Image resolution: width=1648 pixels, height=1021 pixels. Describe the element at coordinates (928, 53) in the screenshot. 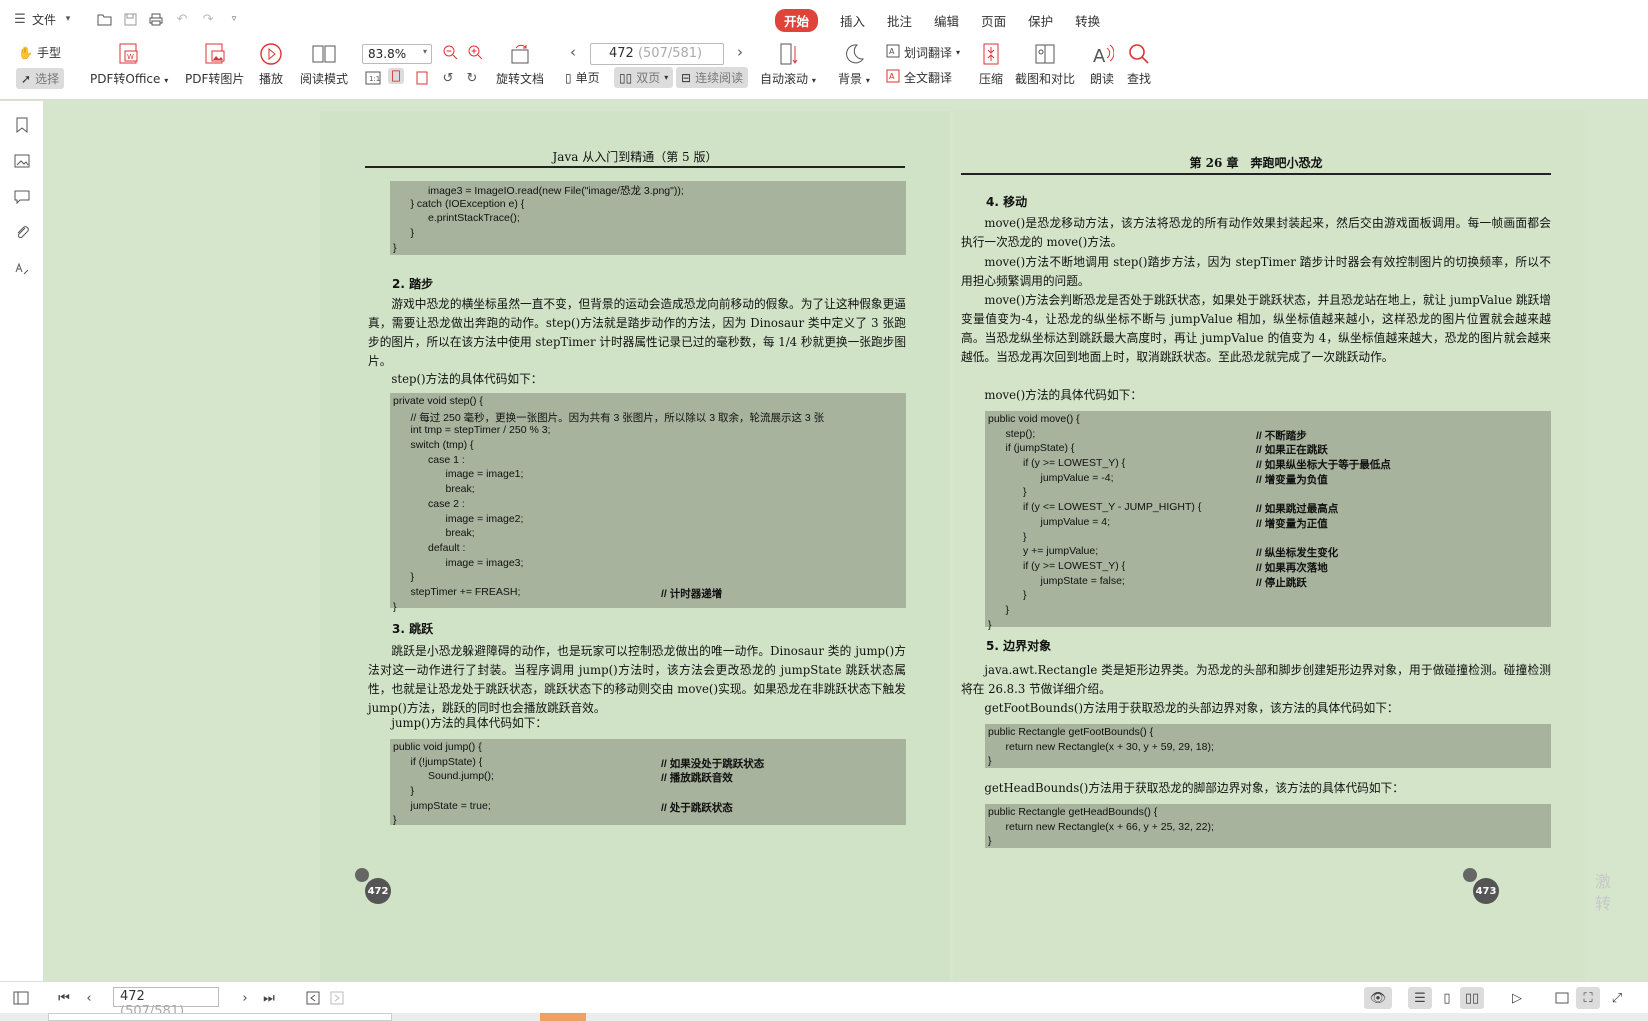

I see `word-translate-label: 划词翻译` at that location.